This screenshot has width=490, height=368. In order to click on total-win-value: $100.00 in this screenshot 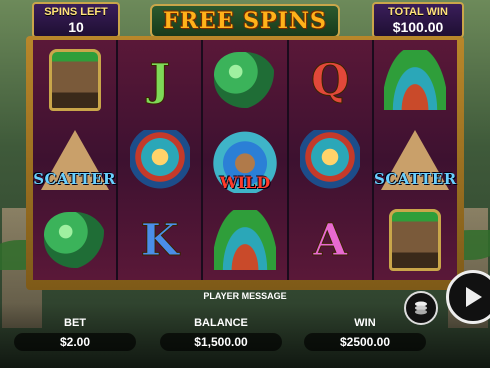, I will do `click(418, 27)`.